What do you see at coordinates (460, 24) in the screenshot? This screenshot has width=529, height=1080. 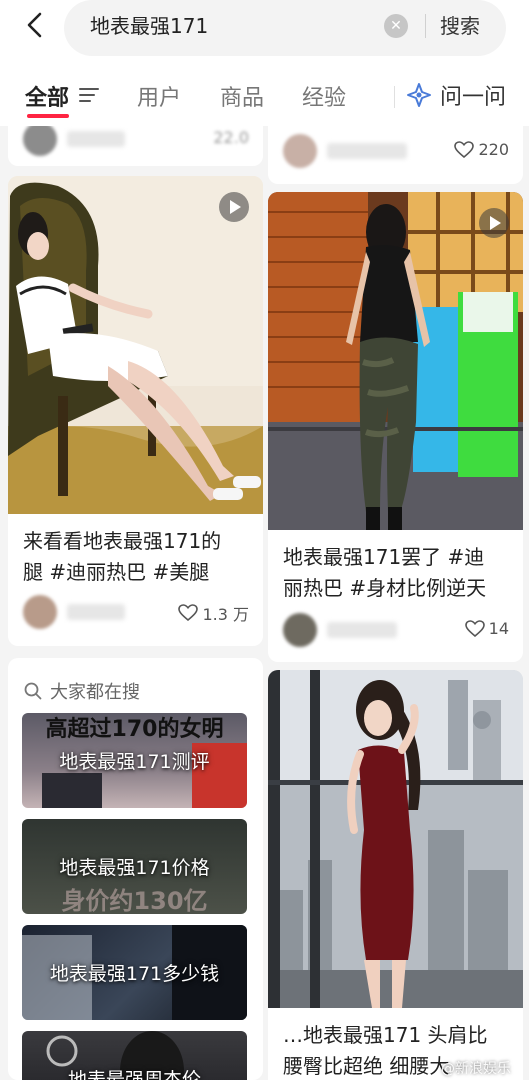 I see `search-button: 搜索` at bounding box center [460, 24].